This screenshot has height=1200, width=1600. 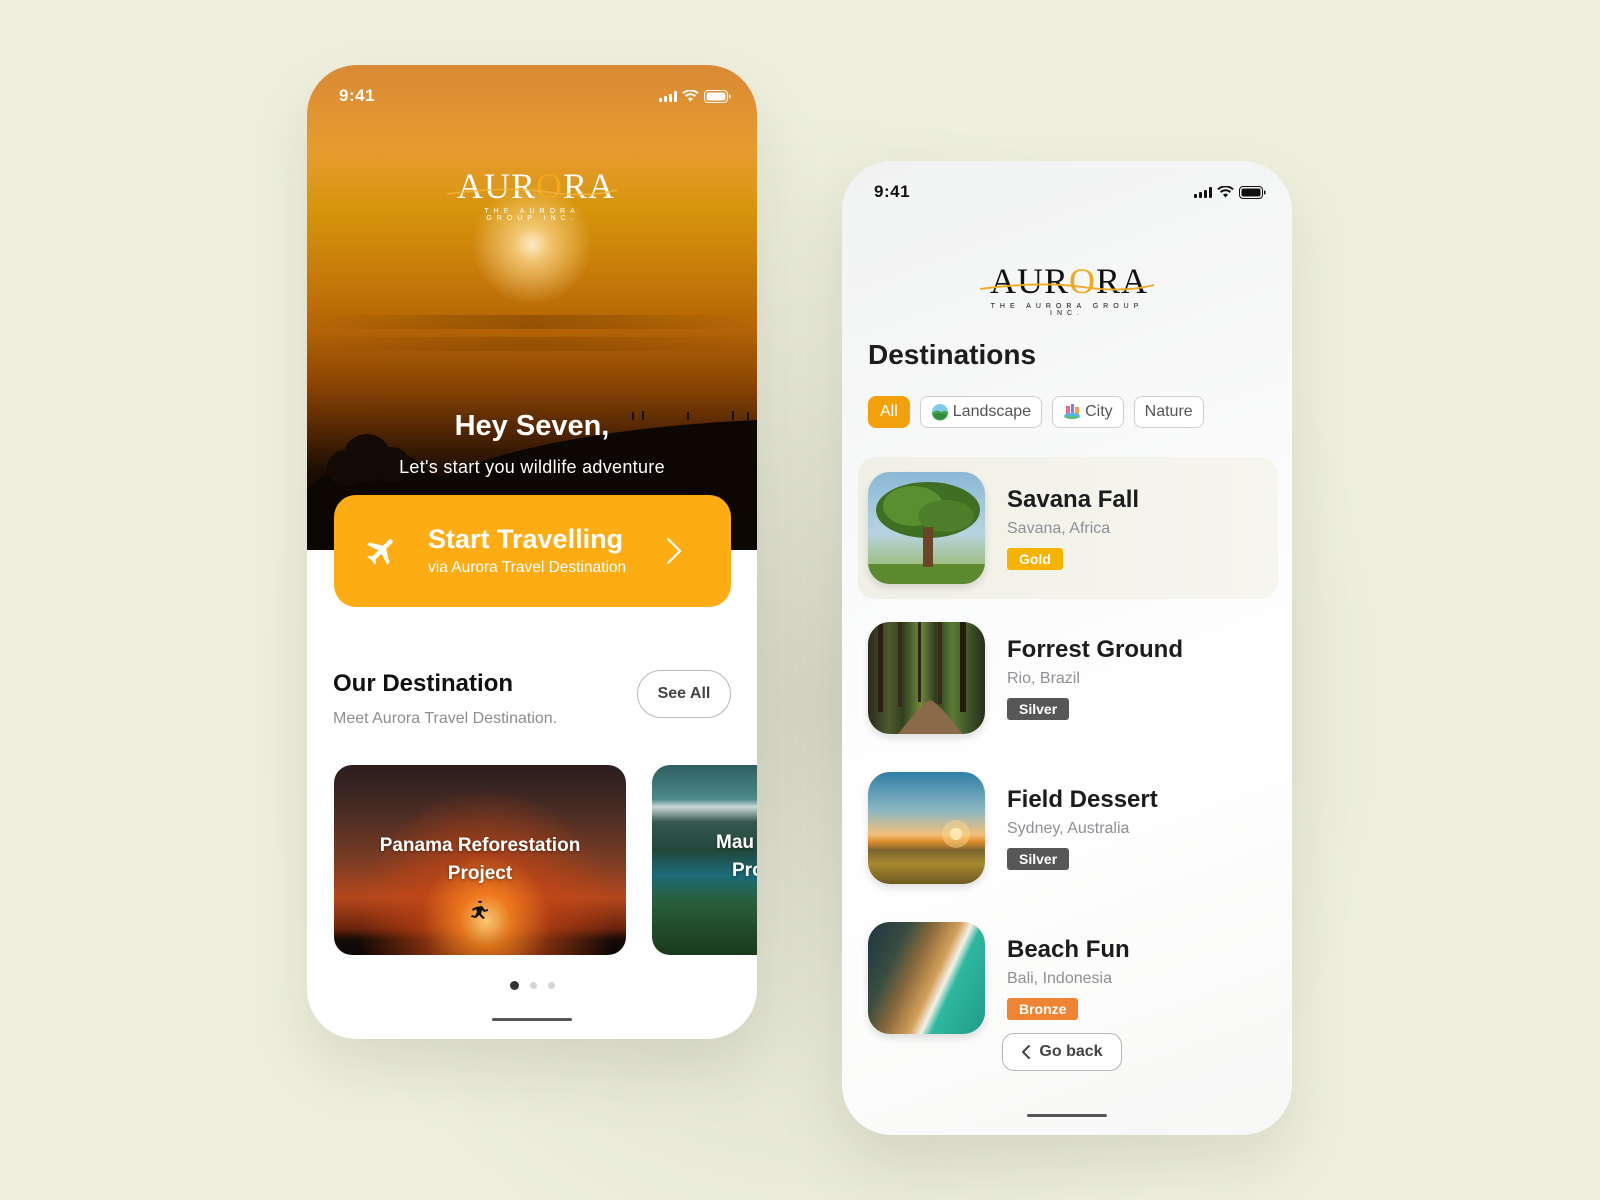 I want to click on destination-location: Bali, Indonesia, so click(x=1059, y=978).